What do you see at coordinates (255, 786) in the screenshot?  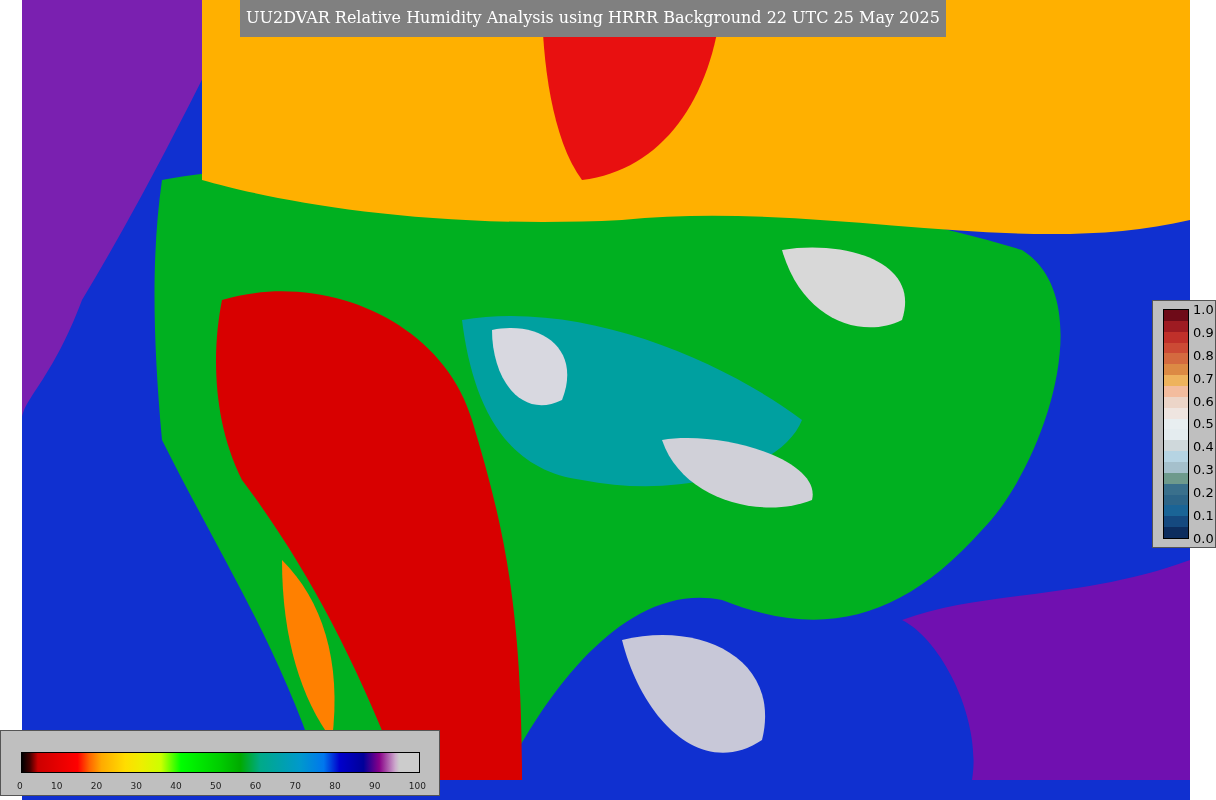 I see `tick-label: 60` at bounding box center [255, 786].